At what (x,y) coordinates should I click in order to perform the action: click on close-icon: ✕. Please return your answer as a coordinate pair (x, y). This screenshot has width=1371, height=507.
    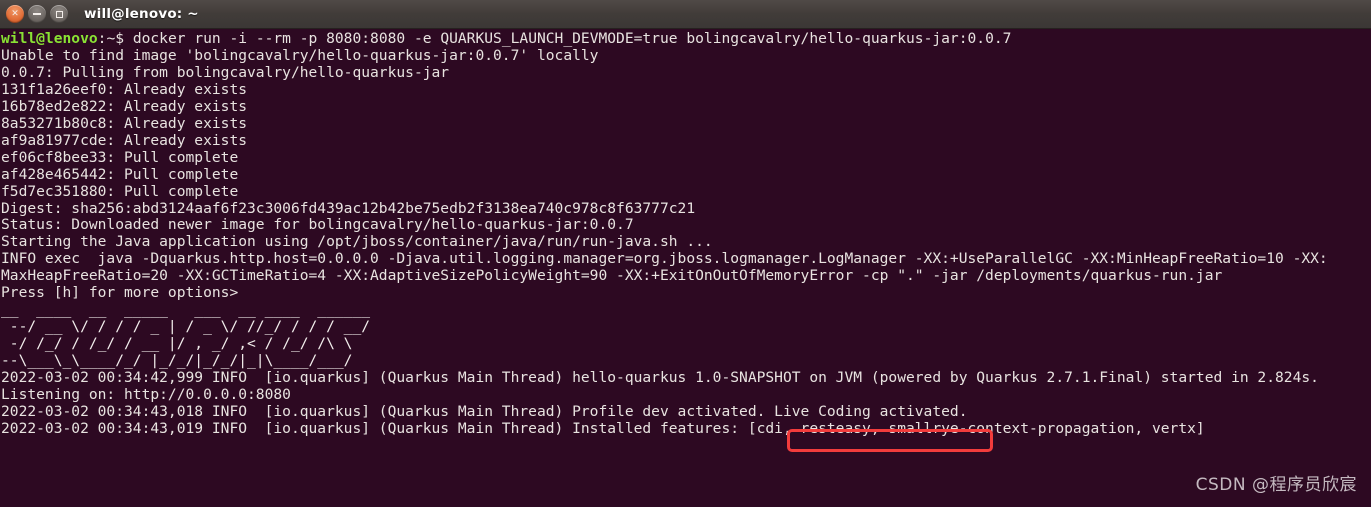
    Looking at the image, I should click on (15, 13).